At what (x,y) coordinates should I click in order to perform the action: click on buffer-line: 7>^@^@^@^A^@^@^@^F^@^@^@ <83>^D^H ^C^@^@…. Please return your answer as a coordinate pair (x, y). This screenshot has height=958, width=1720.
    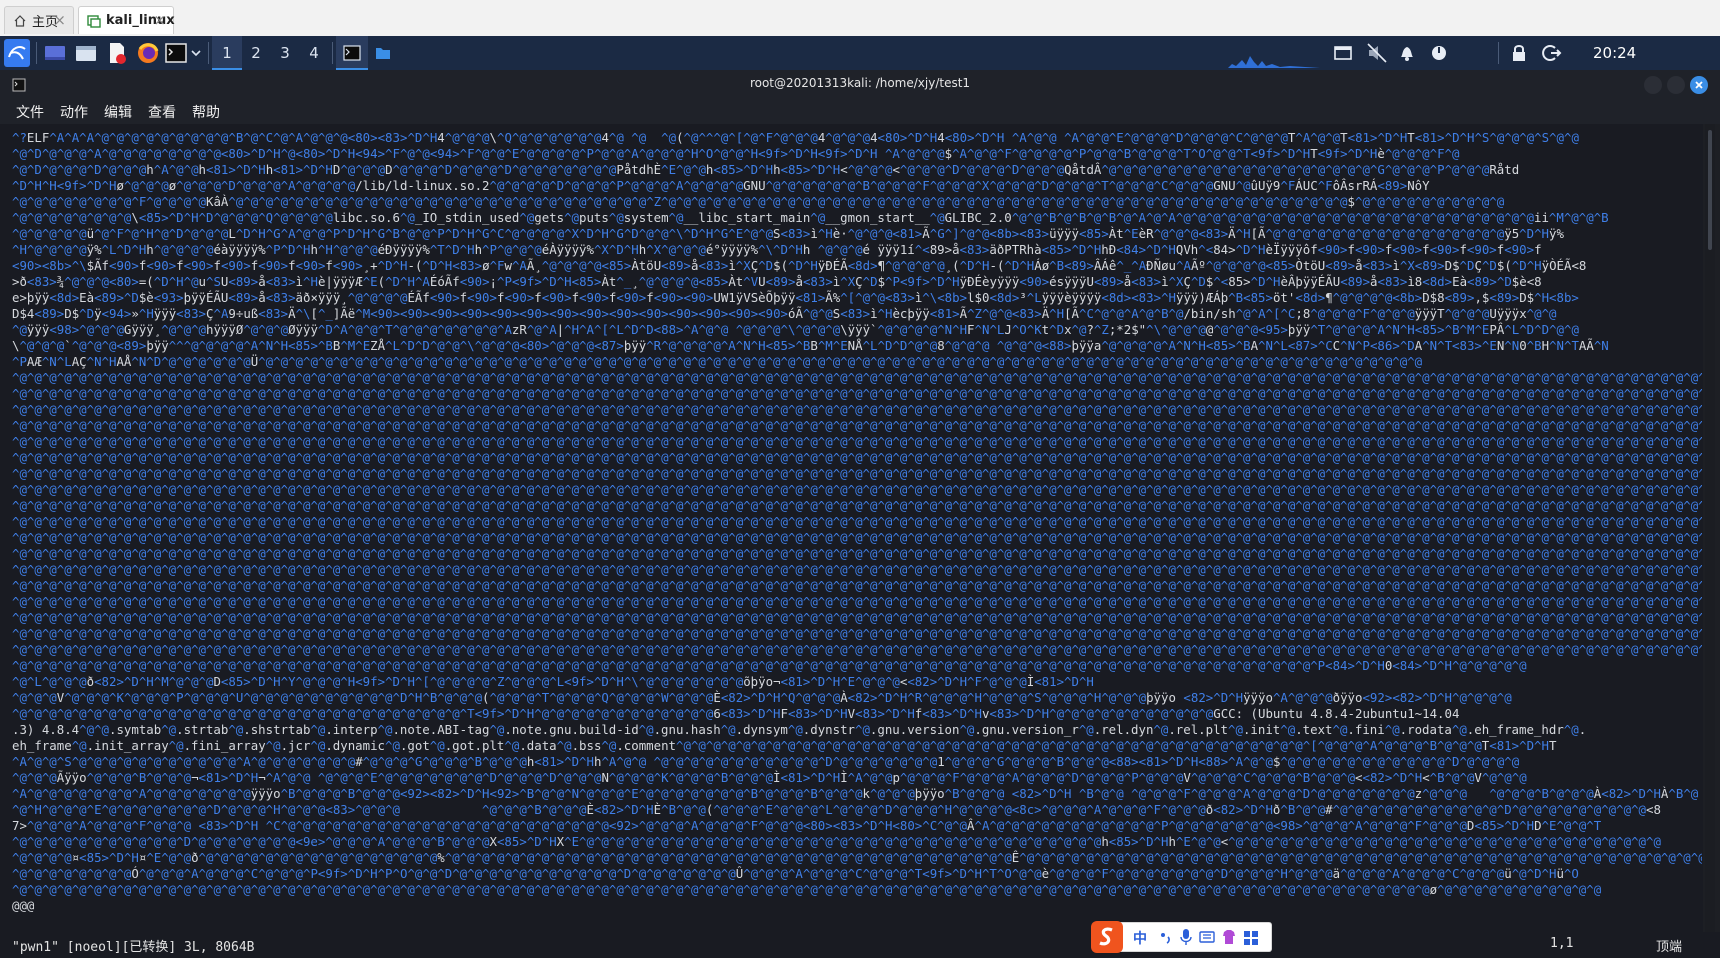
    Looking at the image, I should click on (857, 826).